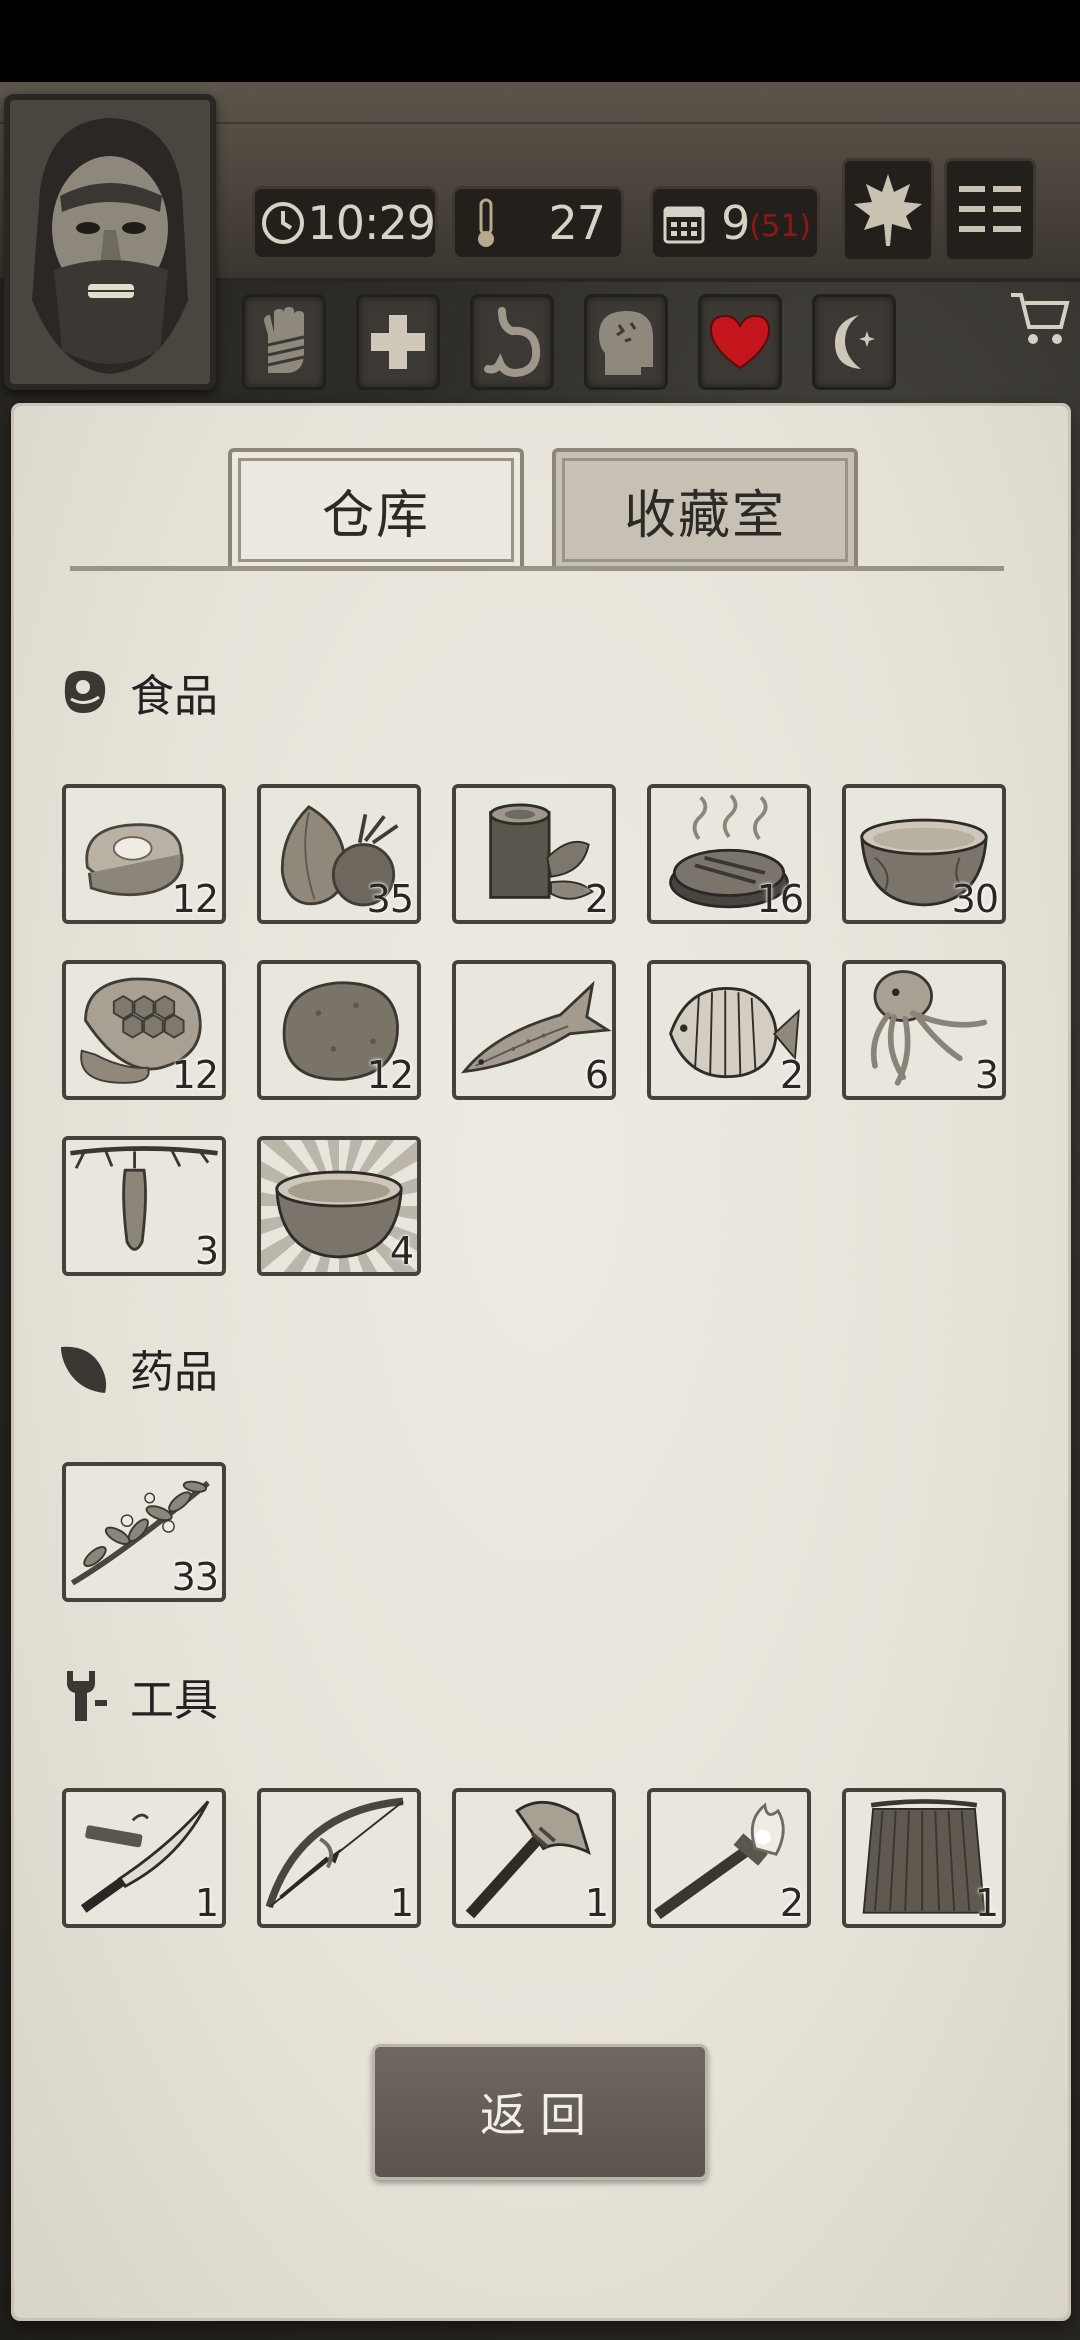  I want to click on item-slot-potato: 12, so click(339, 1030).